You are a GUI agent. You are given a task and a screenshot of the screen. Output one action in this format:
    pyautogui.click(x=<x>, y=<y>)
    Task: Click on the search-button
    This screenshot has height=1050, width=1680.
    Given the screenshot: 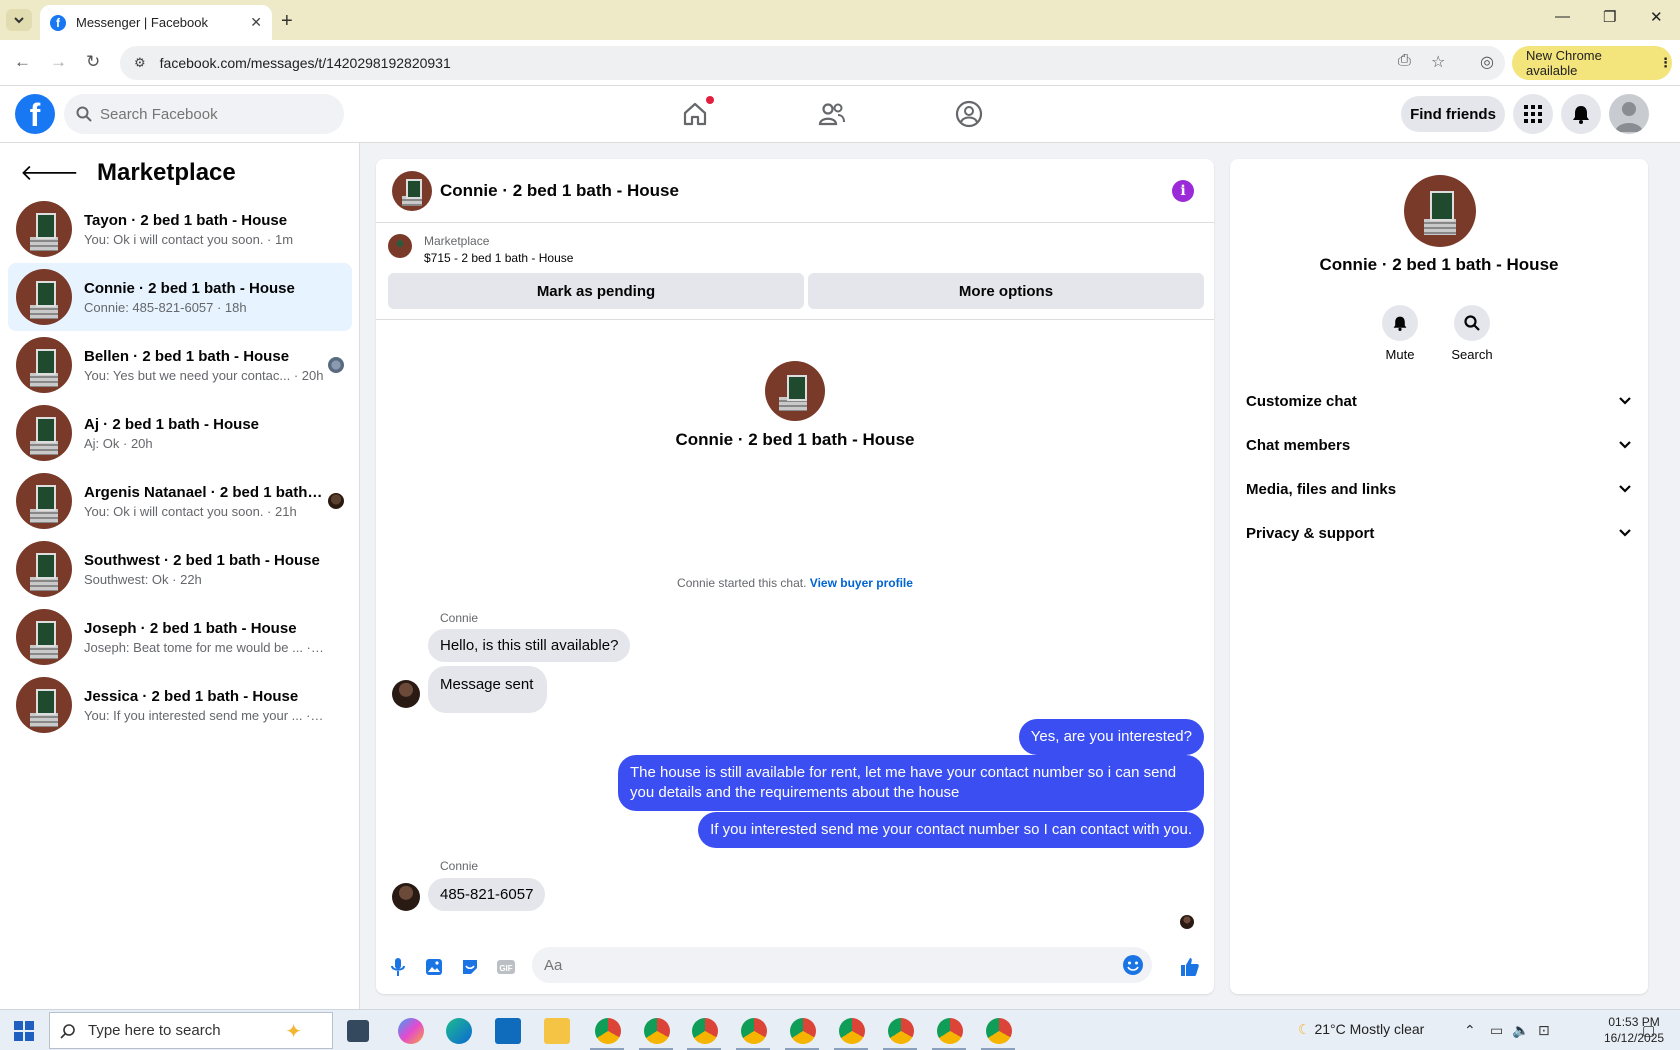 What is the action you would take?
    pyautogui.click(x=1472, y=323)
    